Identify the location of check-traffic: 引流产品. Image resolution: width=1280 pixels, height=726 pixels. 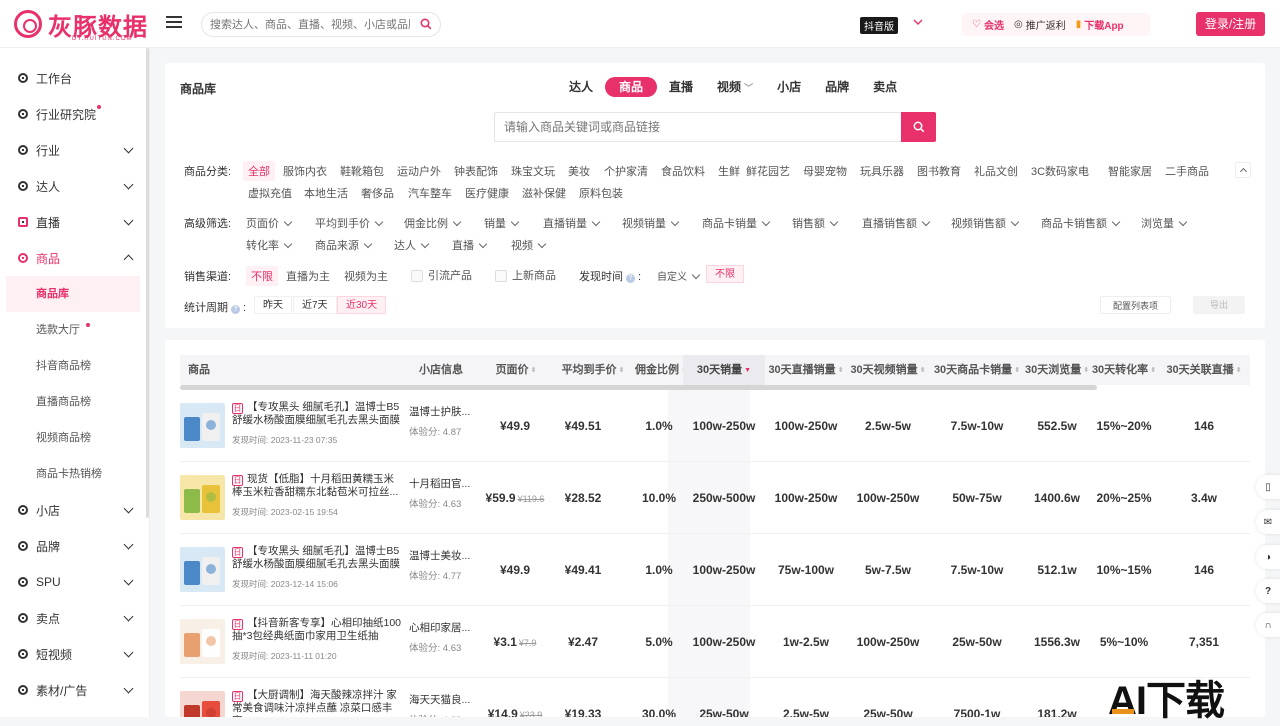
(441, 275).